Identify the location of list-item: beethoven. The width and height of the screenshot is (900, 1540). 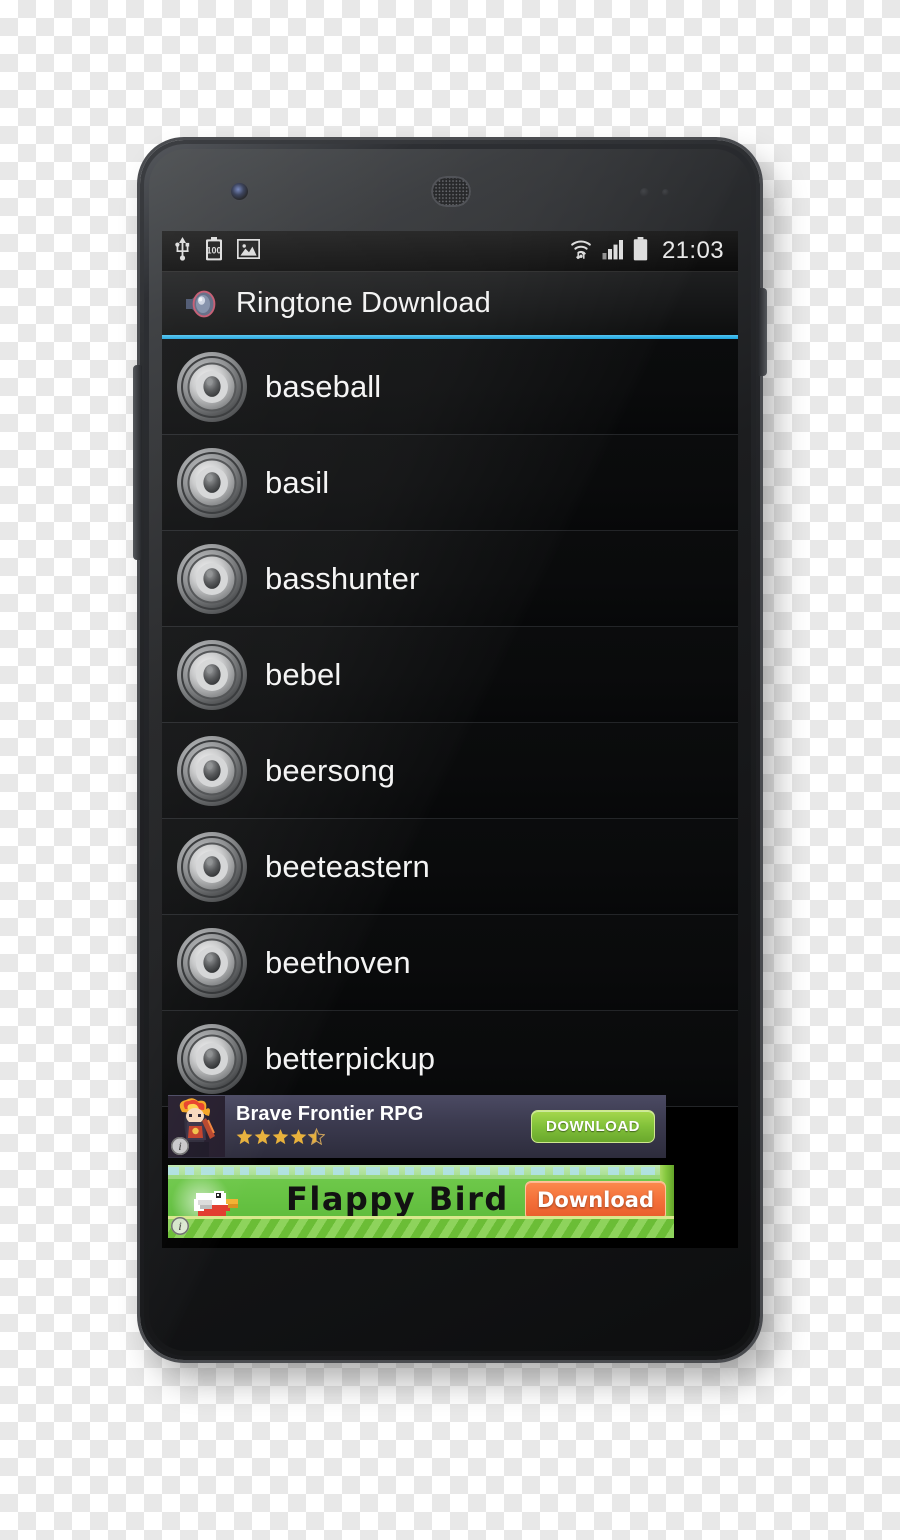
(450, 963).